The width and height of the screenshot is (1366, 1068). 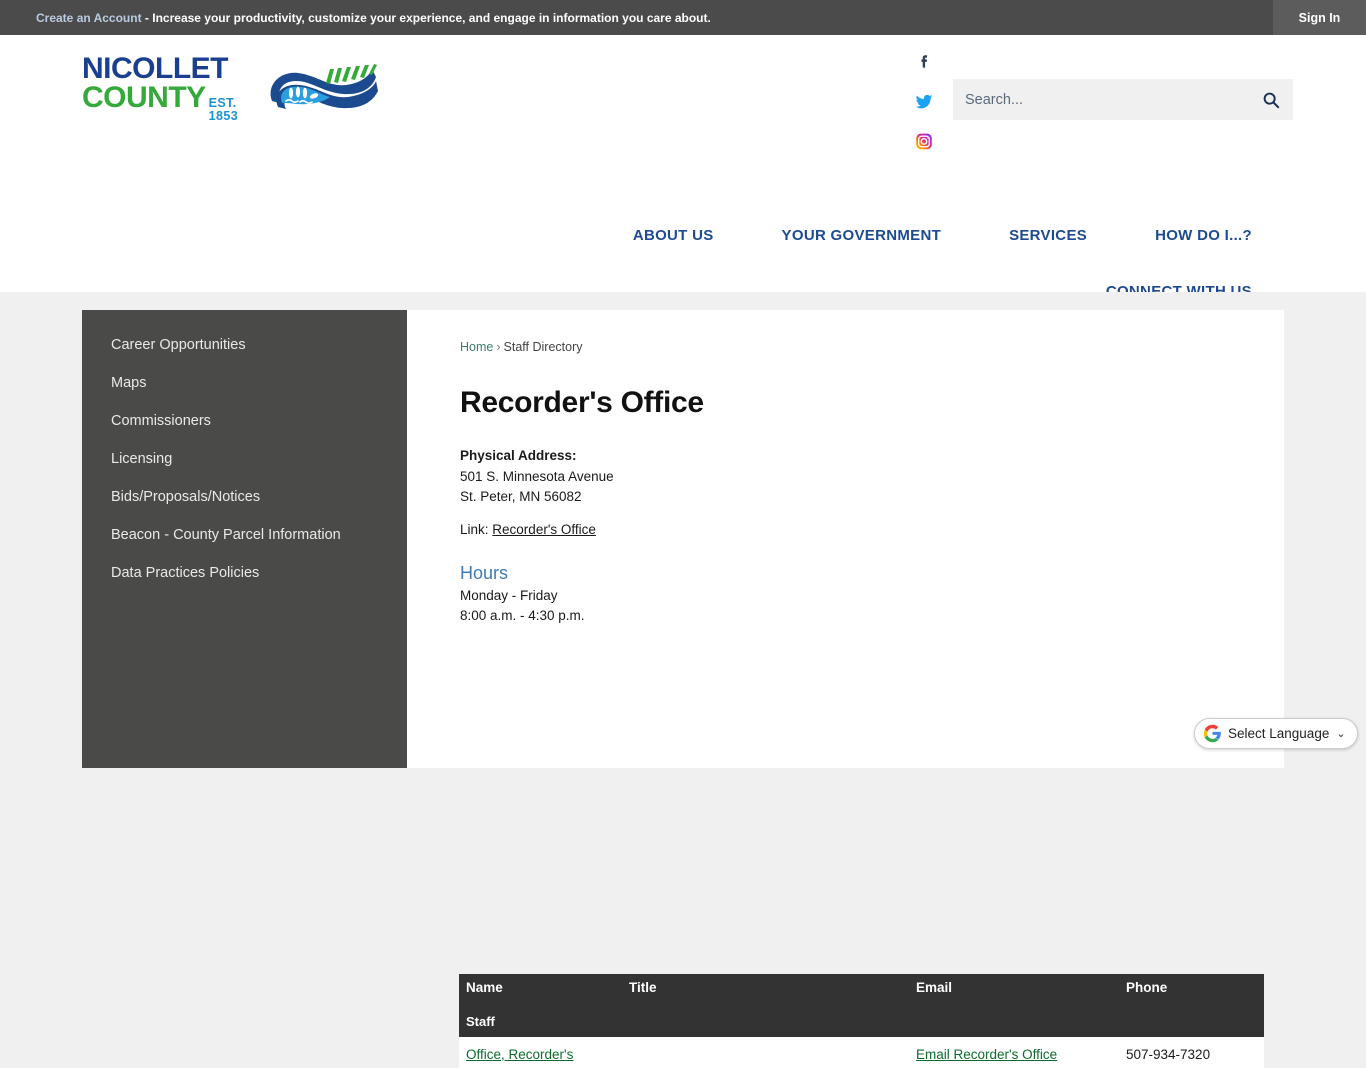 What do you see at coordinates (476, 347) in the screenshot?
I see `breadcrumb-home-link: Home` at bounding box center [476, 347].